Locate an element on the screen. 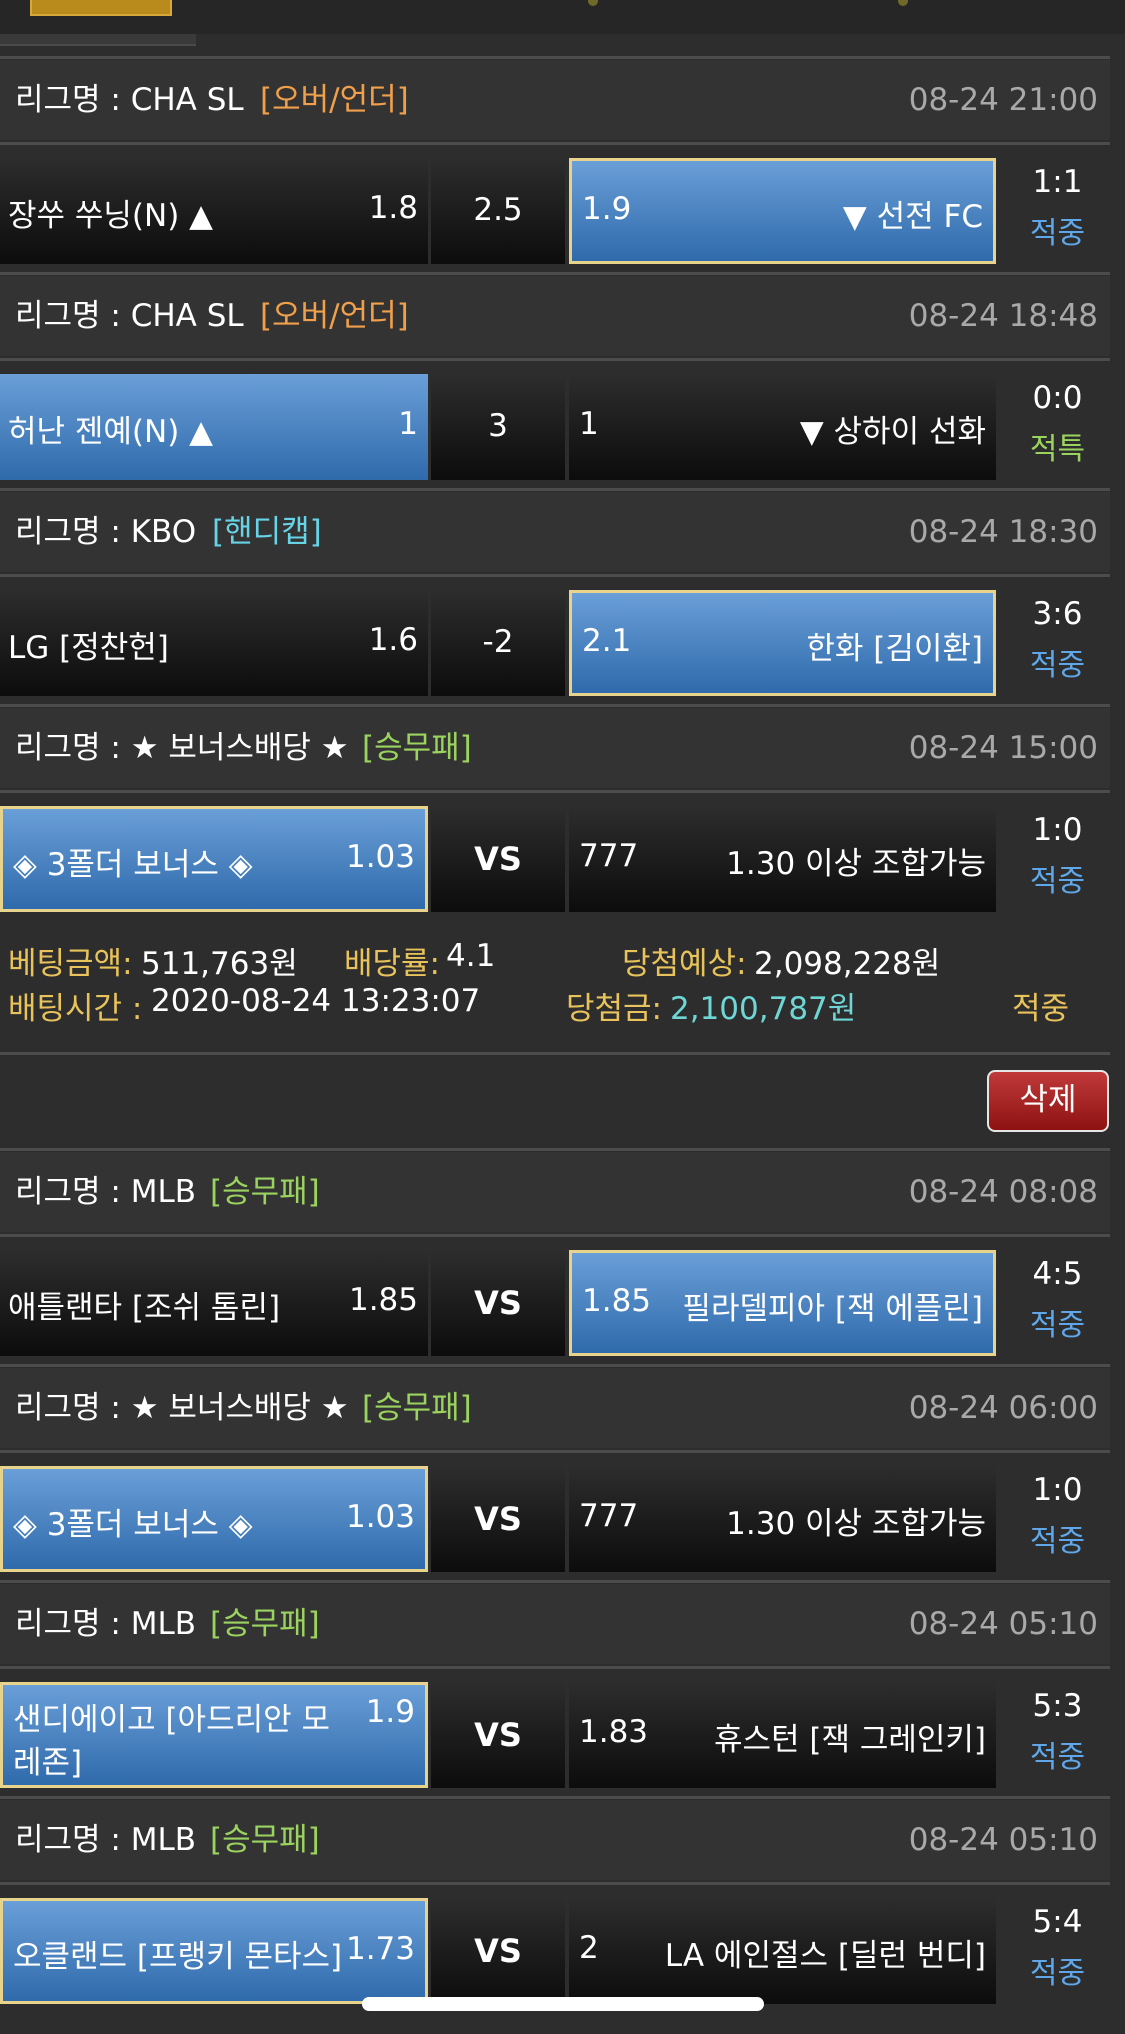  home-selection: 샌디에이고 [아드리안 모 레존] 1.9 is located at coordinates (214, 1735).